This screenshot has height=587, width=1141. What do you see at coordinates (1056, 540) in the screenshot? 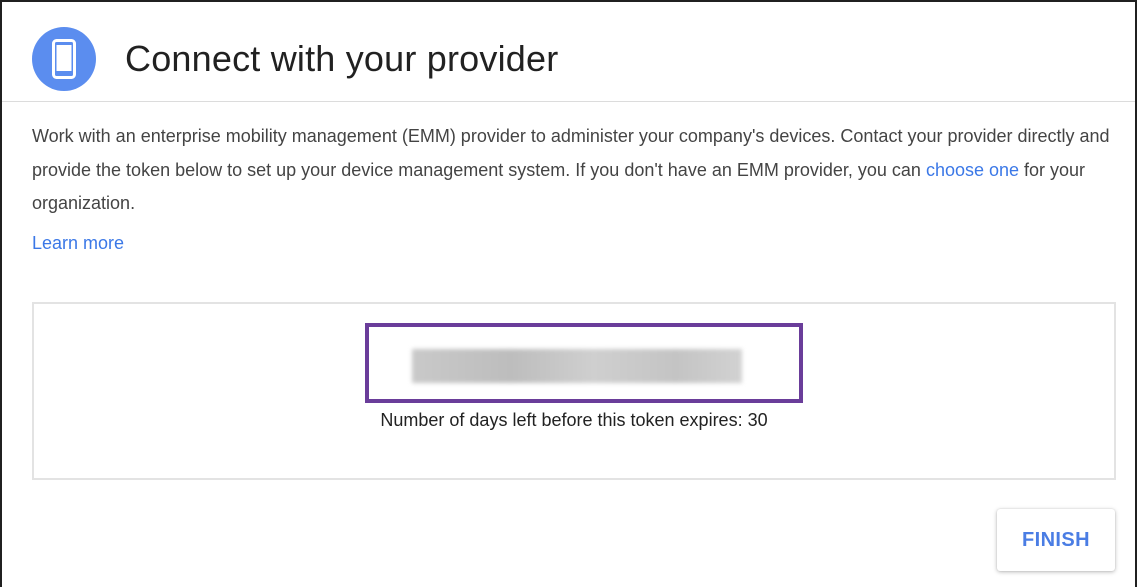
I see `finish-button: FINISH` at bounding box center [1056, 540].